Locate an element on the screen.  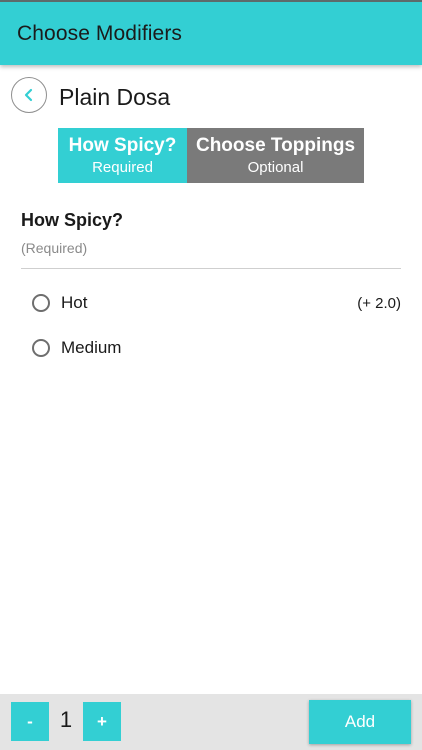
increment-button: + is located at coordinates (102, 721).